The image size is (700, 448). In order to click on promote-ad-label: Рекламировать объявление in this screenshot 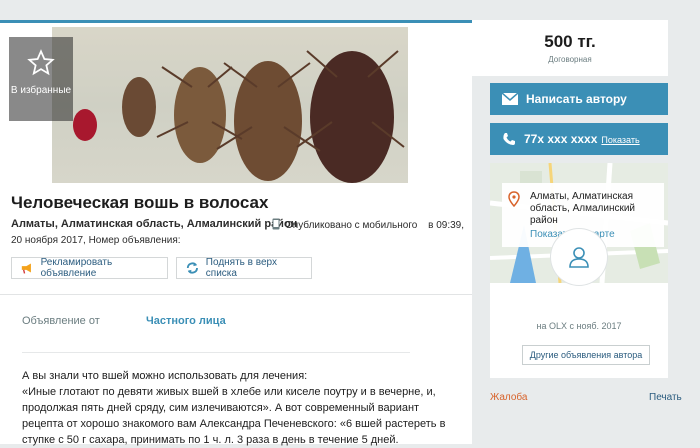, I will do `click(76, 268)`.